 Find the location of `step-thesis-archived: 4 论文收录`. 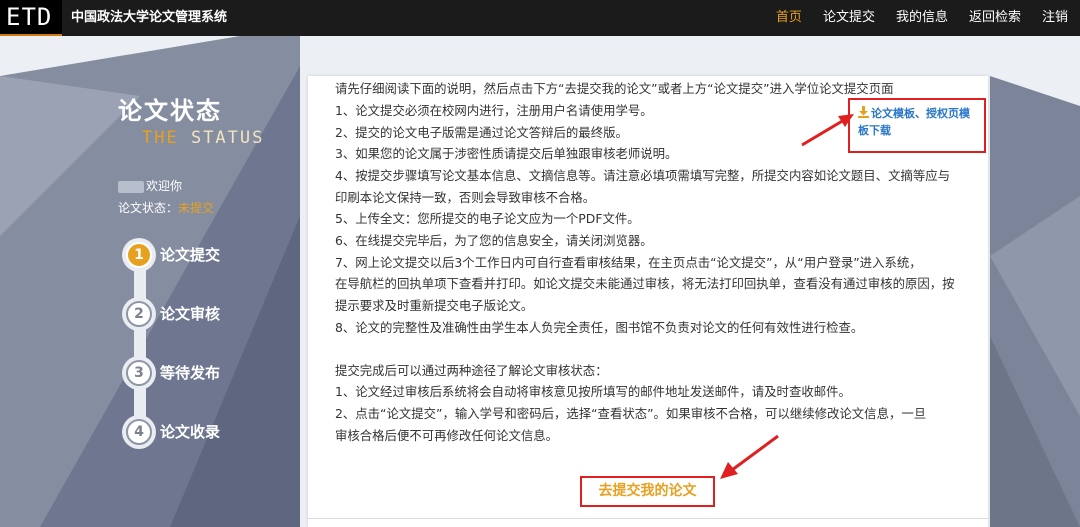

step-thesis-archived: 4 论文收录 is located at coordinates (177, 432).